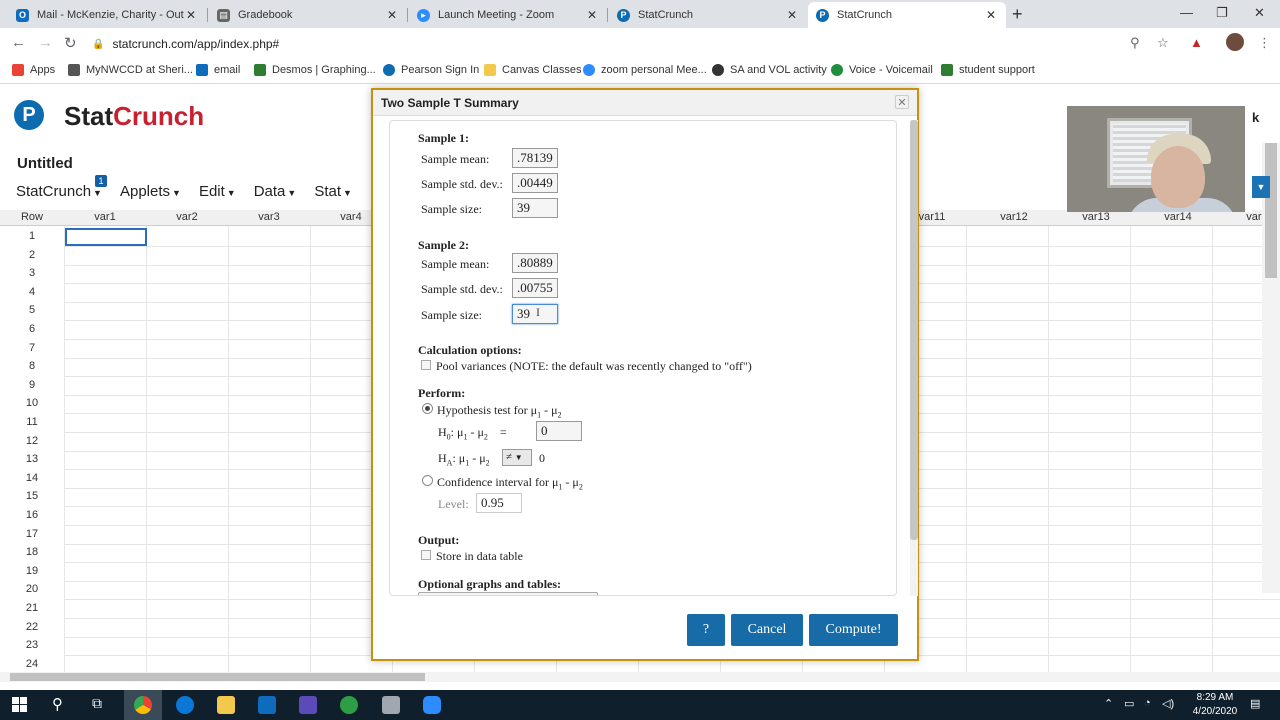 The width and height of the screenshot is (1280, 720). Describe the element at coordinates (535, 208) in the screenshot. I see `sample1-size-field: 39` at that location.